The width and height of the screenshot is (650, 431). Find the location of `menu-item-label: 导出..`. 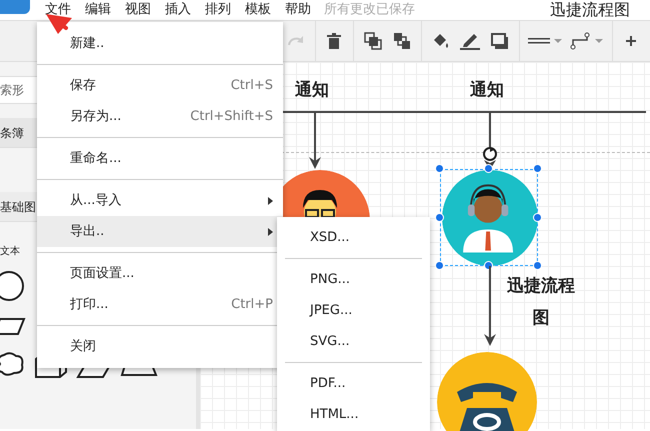

menu-item-label: 导出.. is located at coordinates (87, 231).